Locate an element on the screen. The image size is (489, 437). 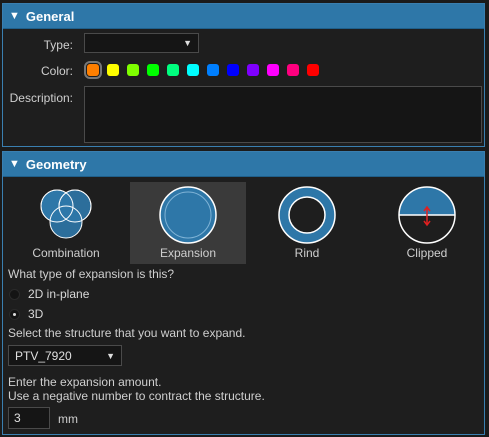
geometry-option-label: Rind is located at coordinates (307, 253).